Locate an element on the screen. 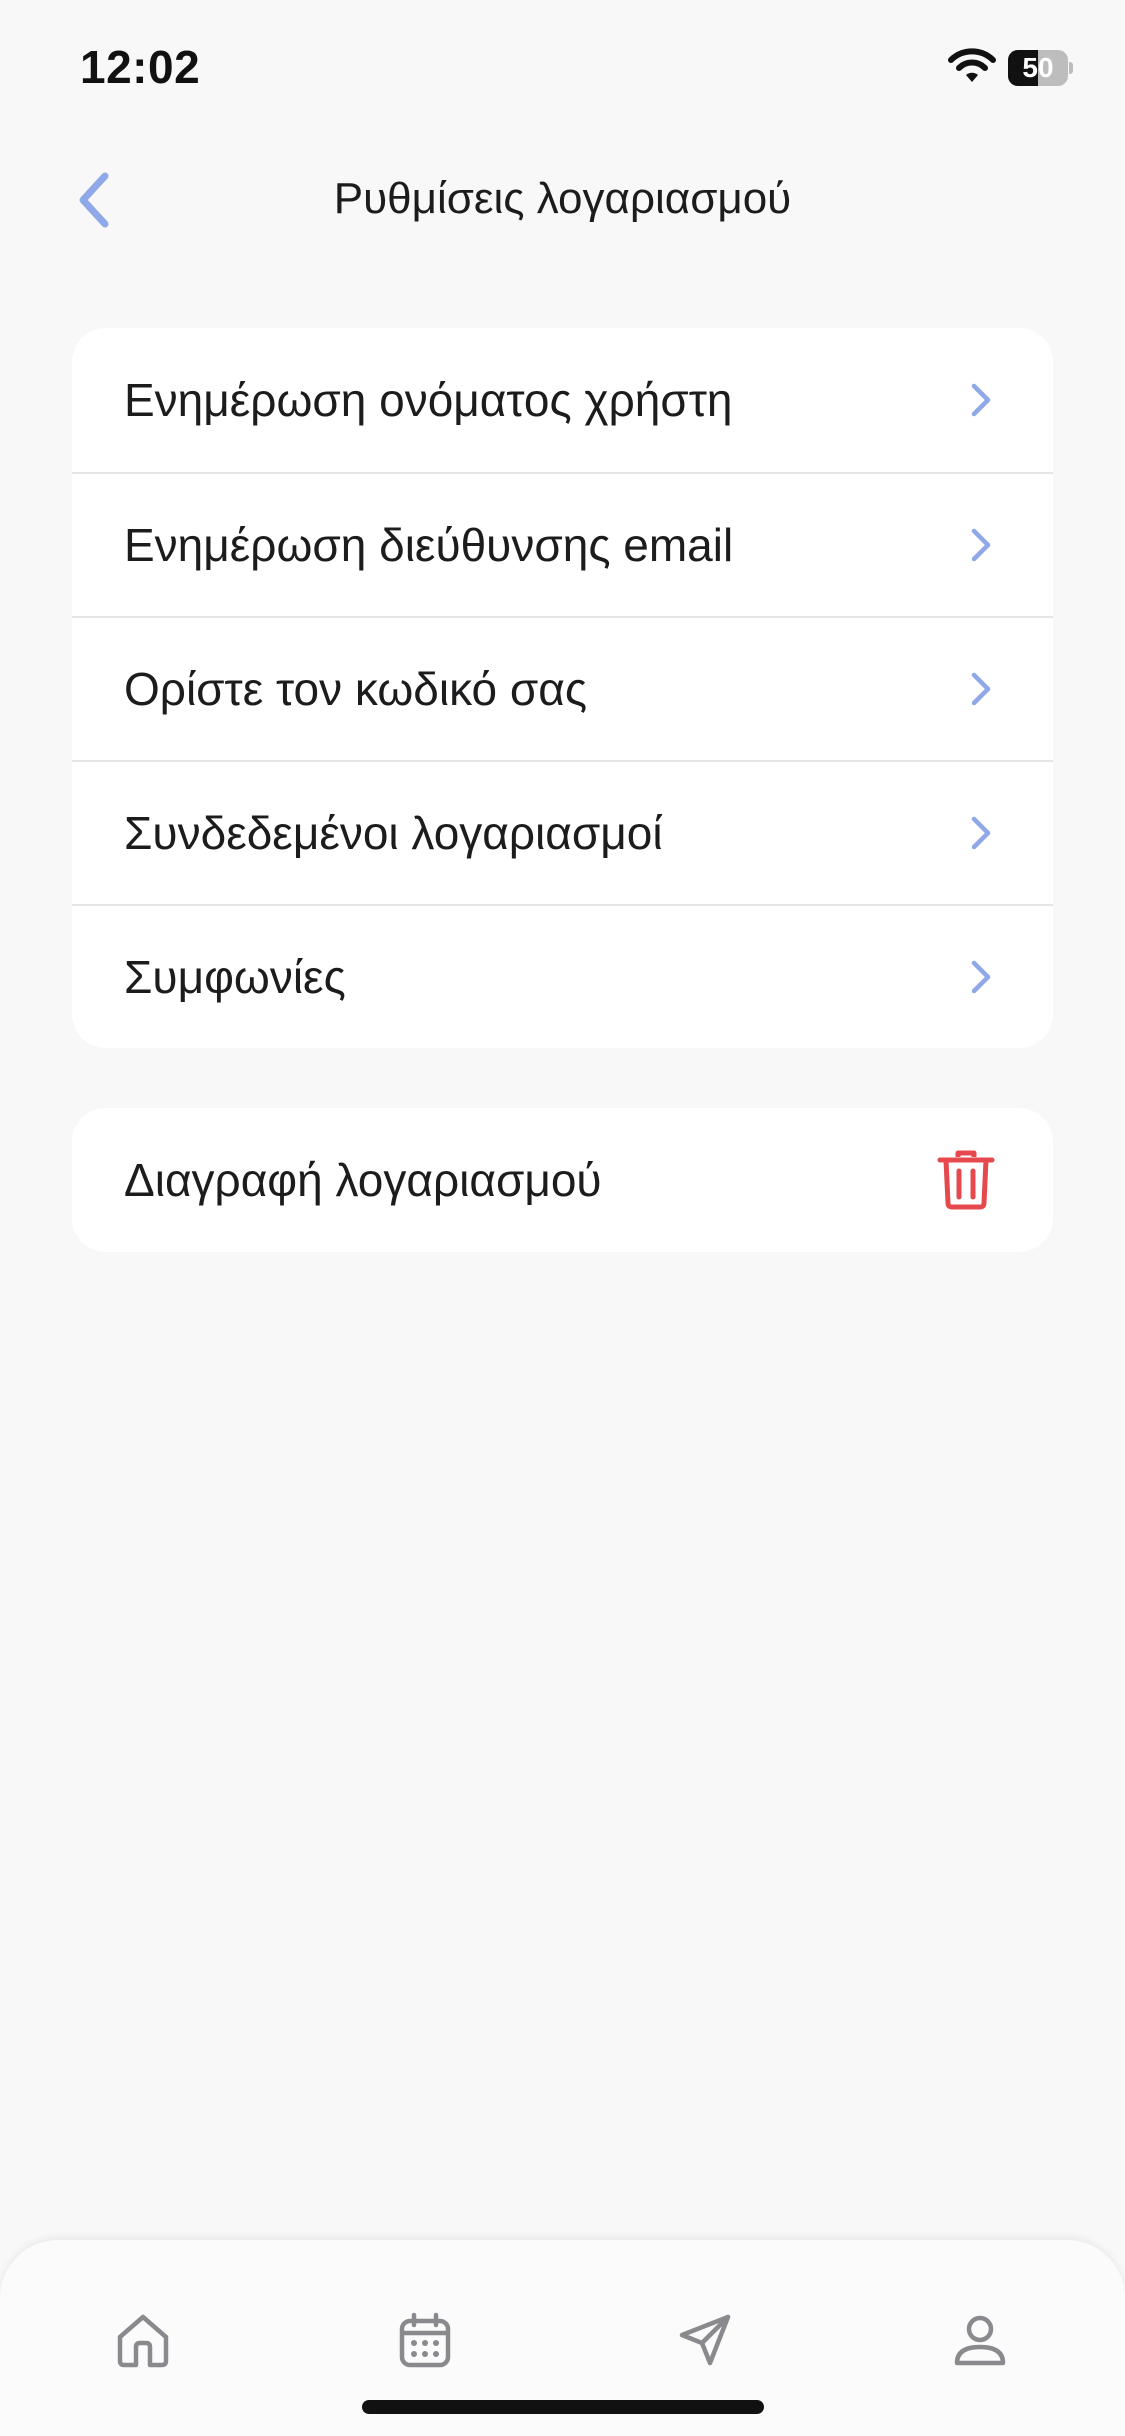 The width and height of the screenshot is (1125, 2436). row-label: Συνδεδεμένοι λογαριασμοί is located at coordinates (393, 833).